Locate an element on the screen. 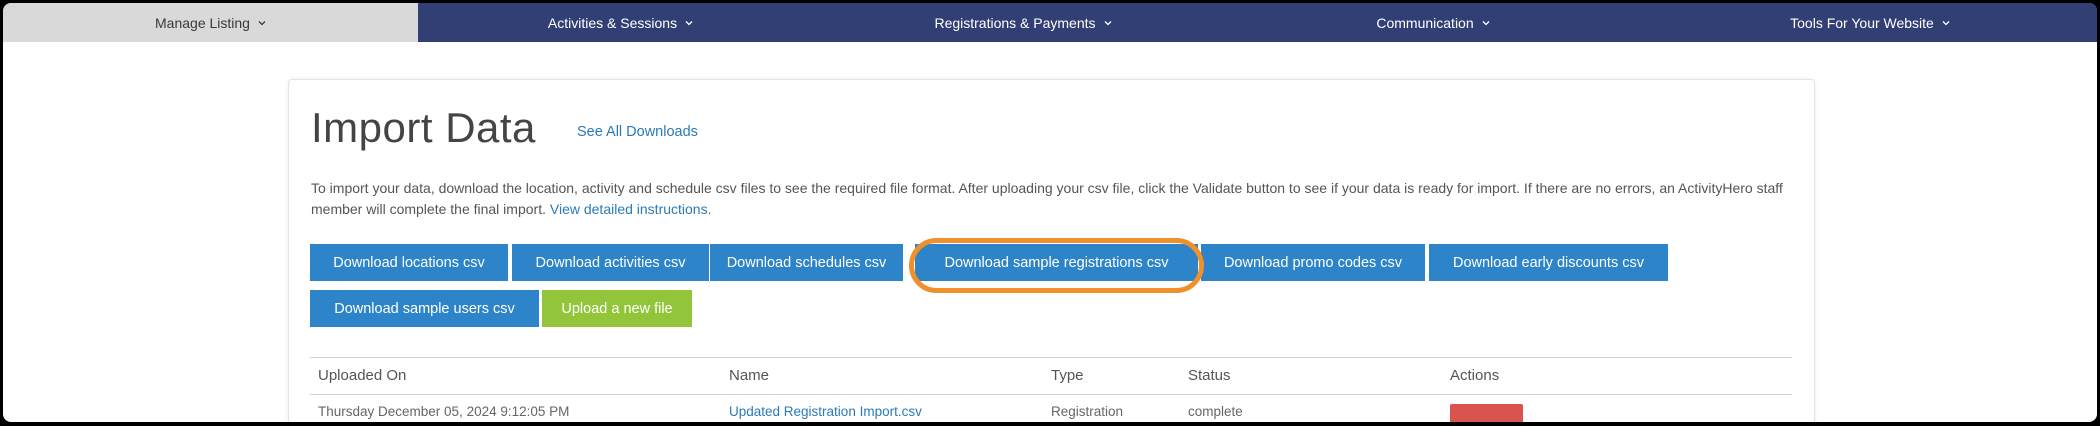 The width and height of the screenshot is (2100, 426). cell-type: Registration is located at coordinates (1087, 411).